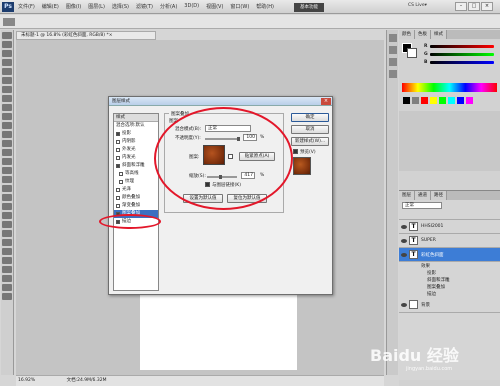 The height and width of the screenshot is (386, 500). What do you see at coordinates (474, 6) in the screenshot?
I see `maximize-button: □` at bounding box center [474, 6].